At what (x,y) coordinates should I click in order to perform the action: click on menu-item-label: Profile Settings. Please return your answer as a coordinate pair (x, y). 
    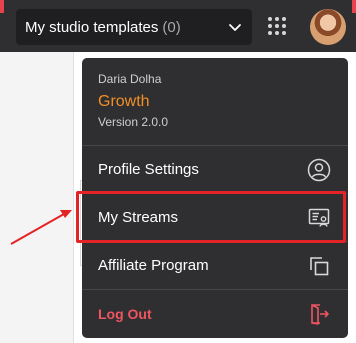
    Looking at the image, I should click on (148, 169).